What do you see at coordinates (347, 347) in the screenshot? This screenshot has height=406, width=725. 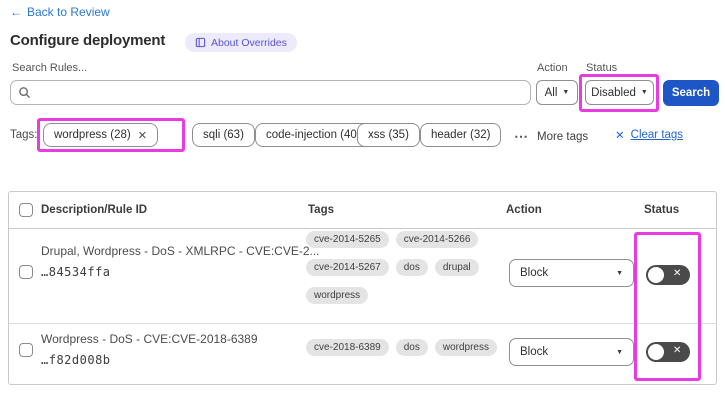 I see `rule-tag: cve-2018-6389` at bounding box center [347, 347].